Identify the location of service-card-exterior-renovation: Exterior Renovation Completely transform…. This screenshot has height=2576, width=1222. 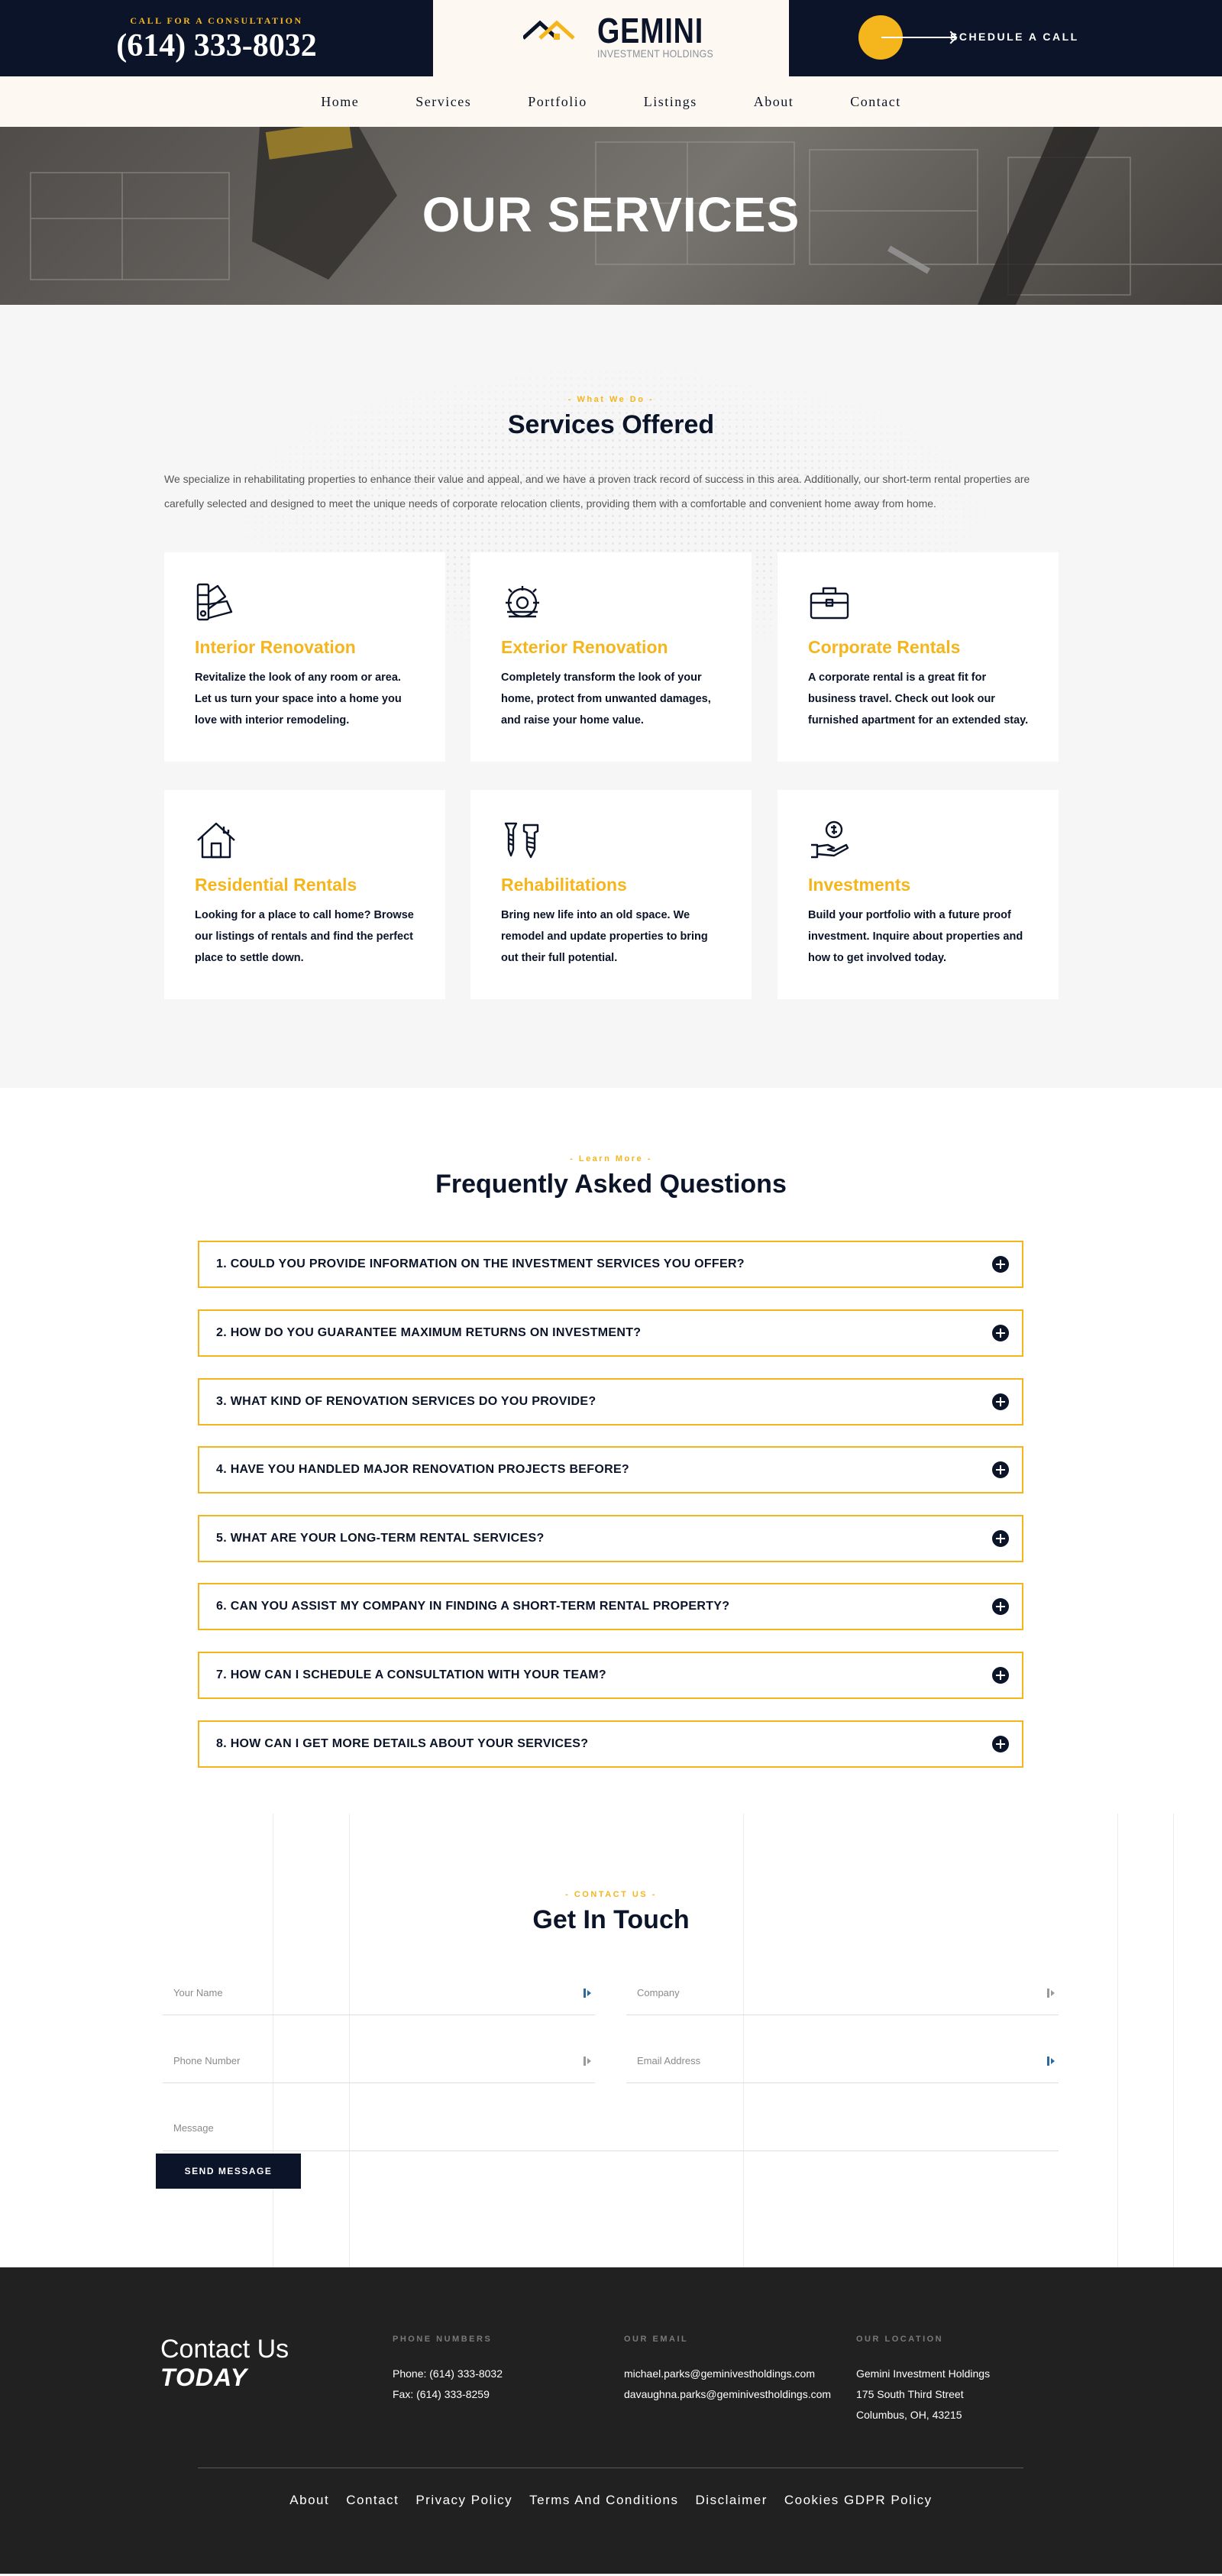
(611, 657).